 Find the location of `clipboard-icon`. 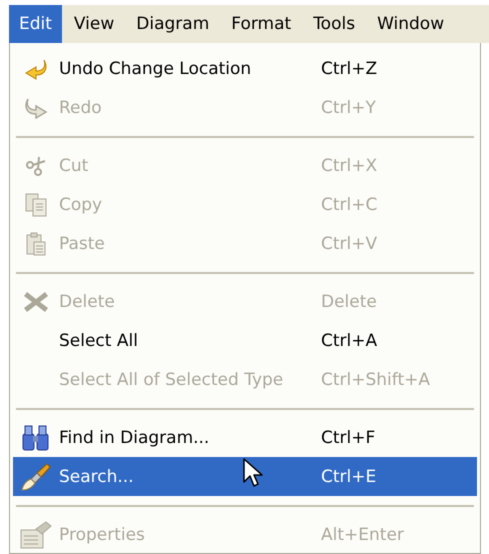

clipboard-icon is located at coordinates (36, 244).